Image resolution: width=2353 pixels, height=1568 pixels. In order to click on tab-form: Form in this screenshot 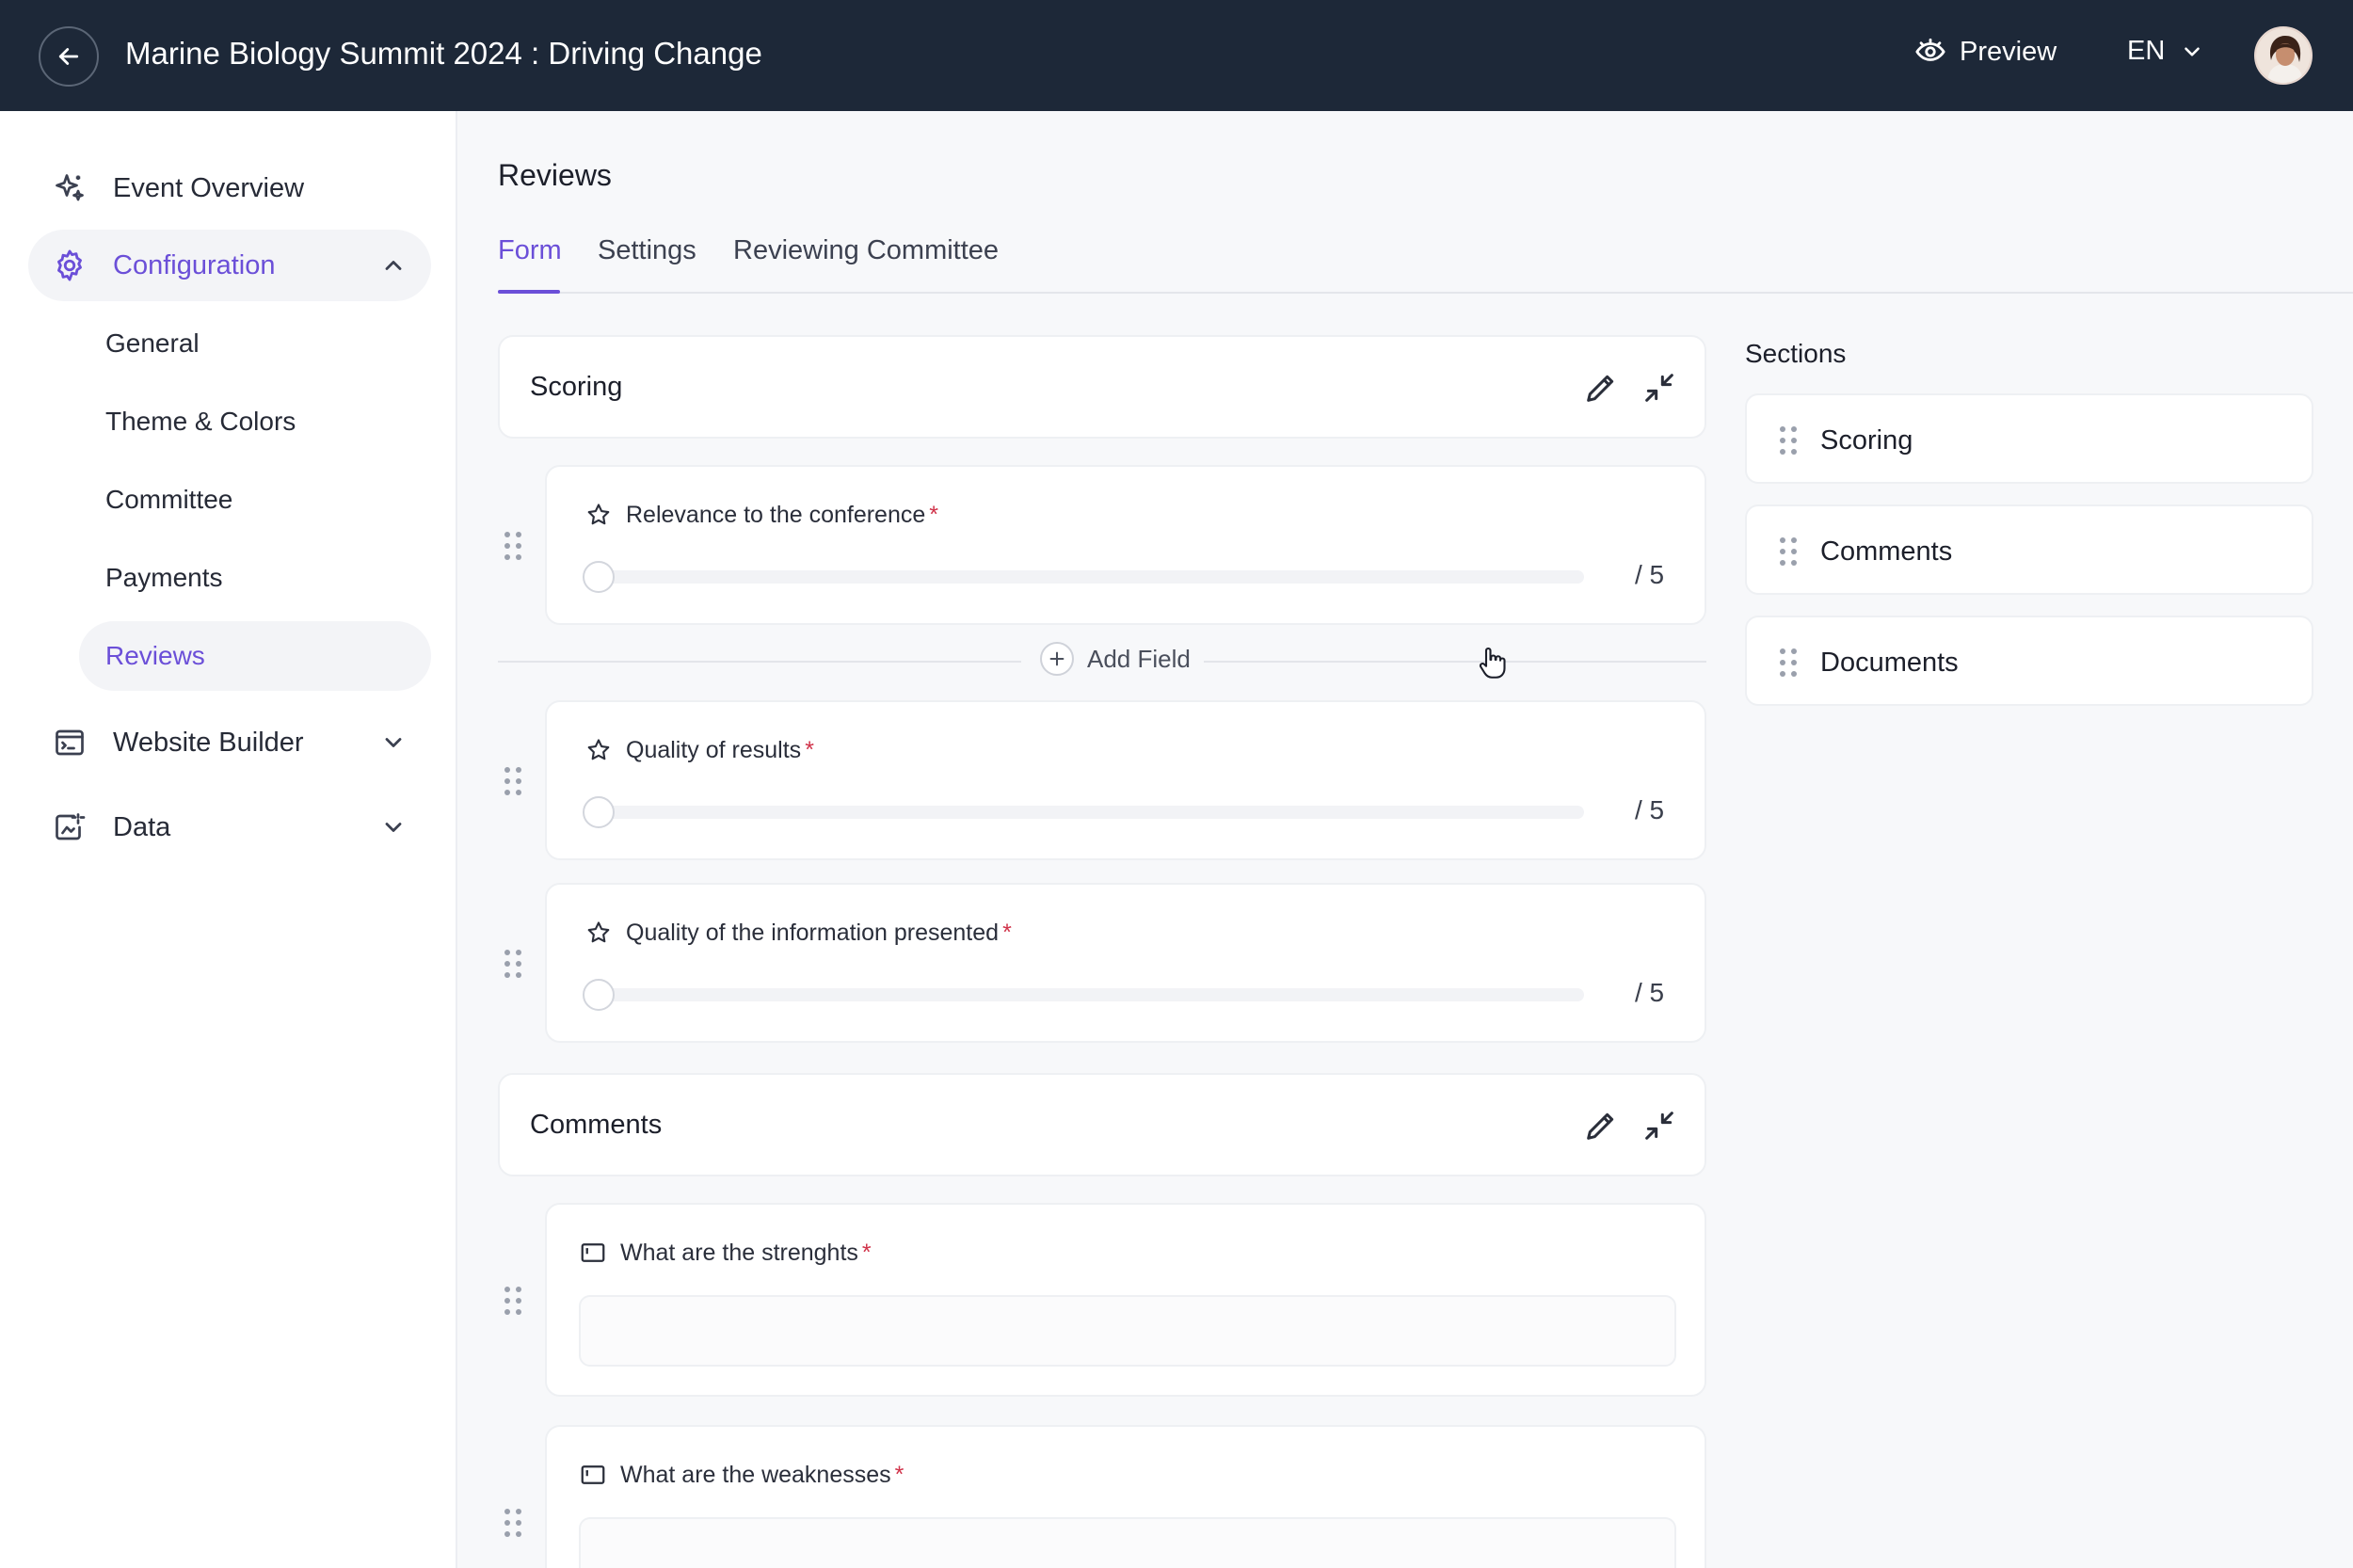, I will do `click(530, 250)`.